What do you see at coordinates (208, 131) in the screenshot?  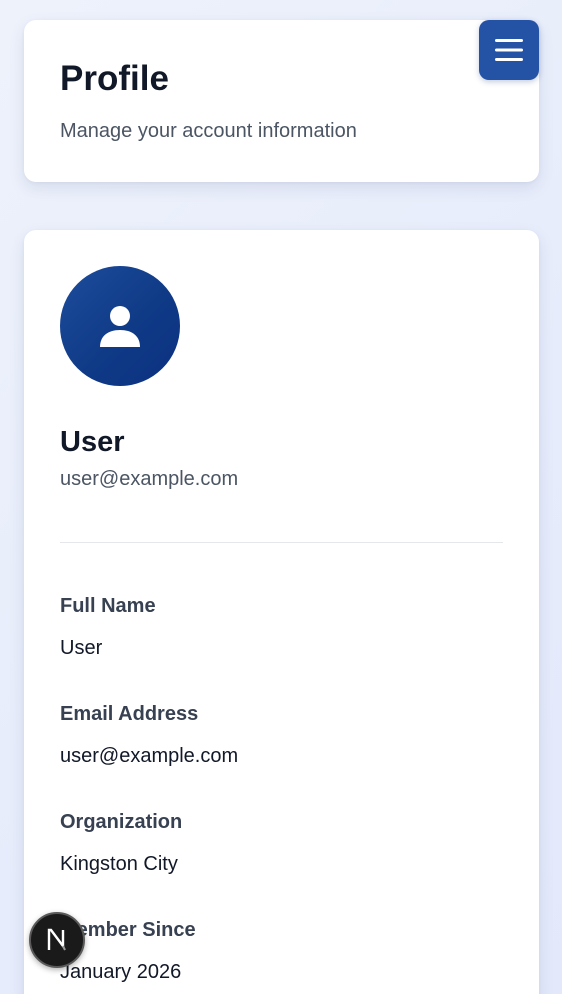 I see `page-subtitle: Manage your account information` at bounding box center [208, 131].